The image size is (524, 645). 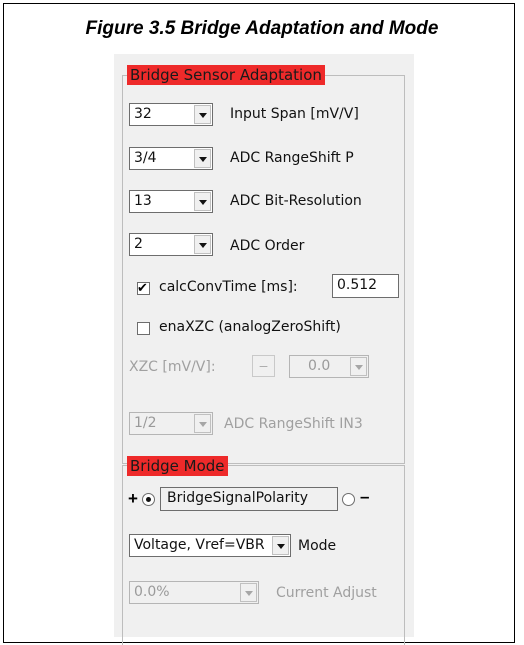 What do you see at coordinates (145, 158) in the screenshot?
I see `adc-rangeshift-p-value: 3/4` at bounding box center [145, 158].